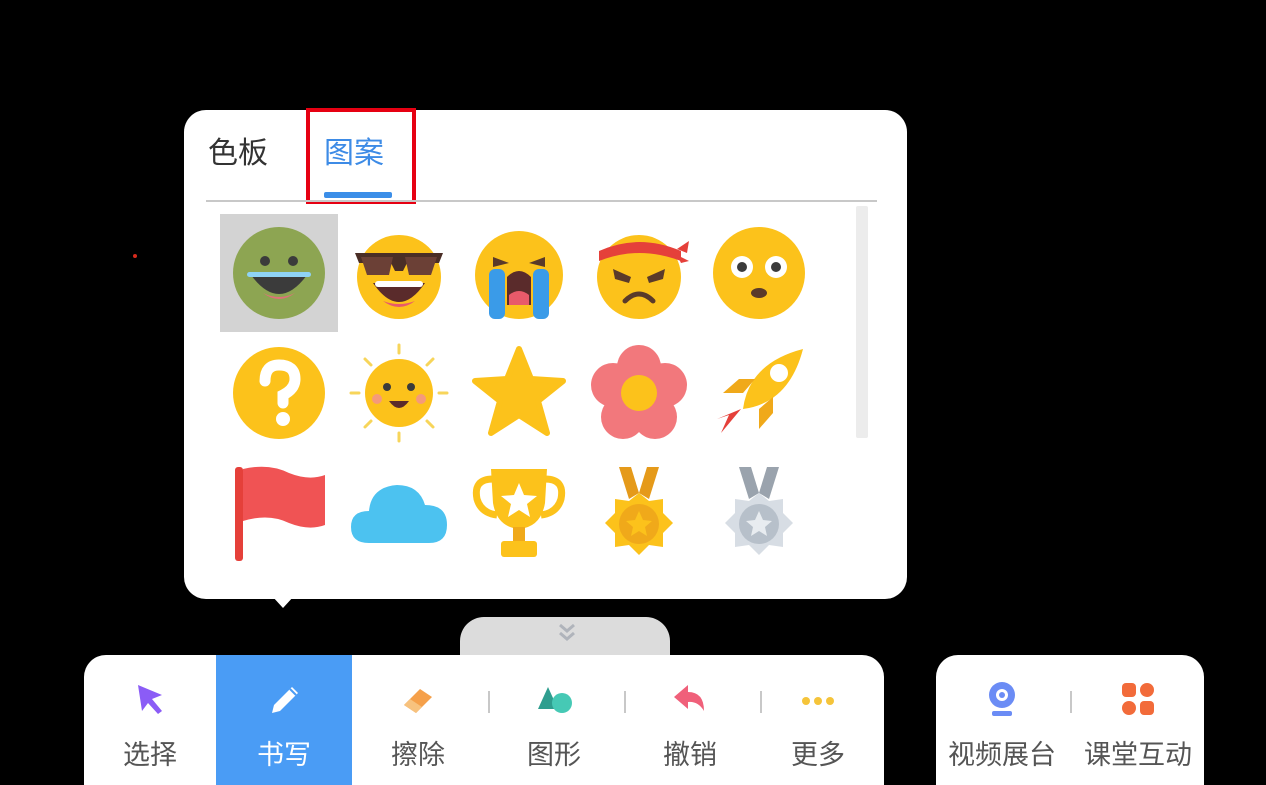 Image resolution: width=1266 pixels, height=785 pixels. Describe the element at coordinates (1070, 720) in the screenshot. I see `secondary-toolbar: 视频展台 课堂互动` at that location.